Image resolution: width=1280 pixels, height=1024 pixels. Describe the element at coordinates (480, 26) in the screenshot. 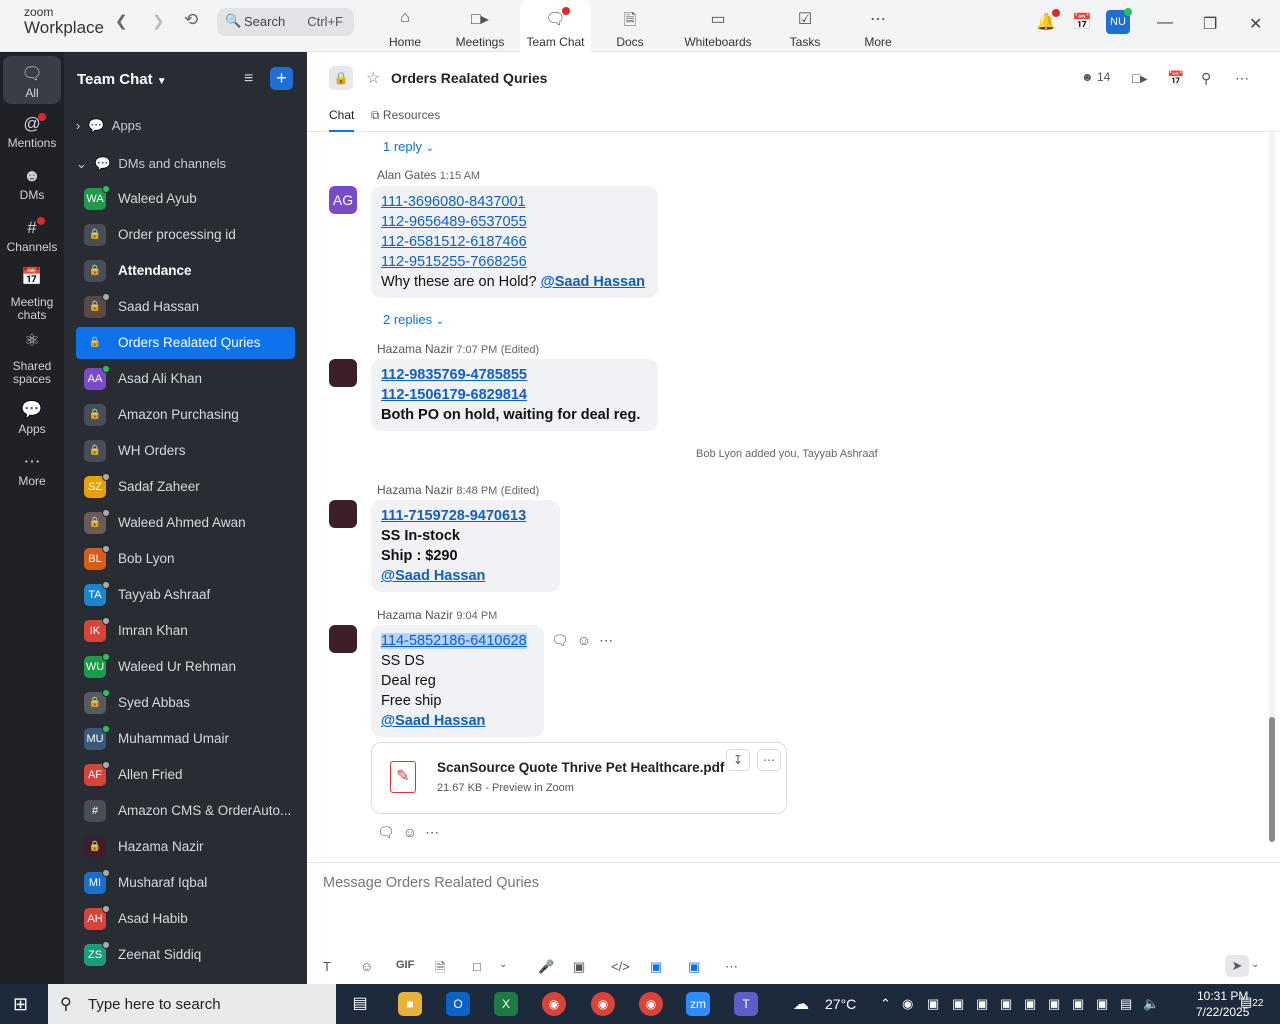

I see `tab-meetings: □▸ Meetings` at that location.